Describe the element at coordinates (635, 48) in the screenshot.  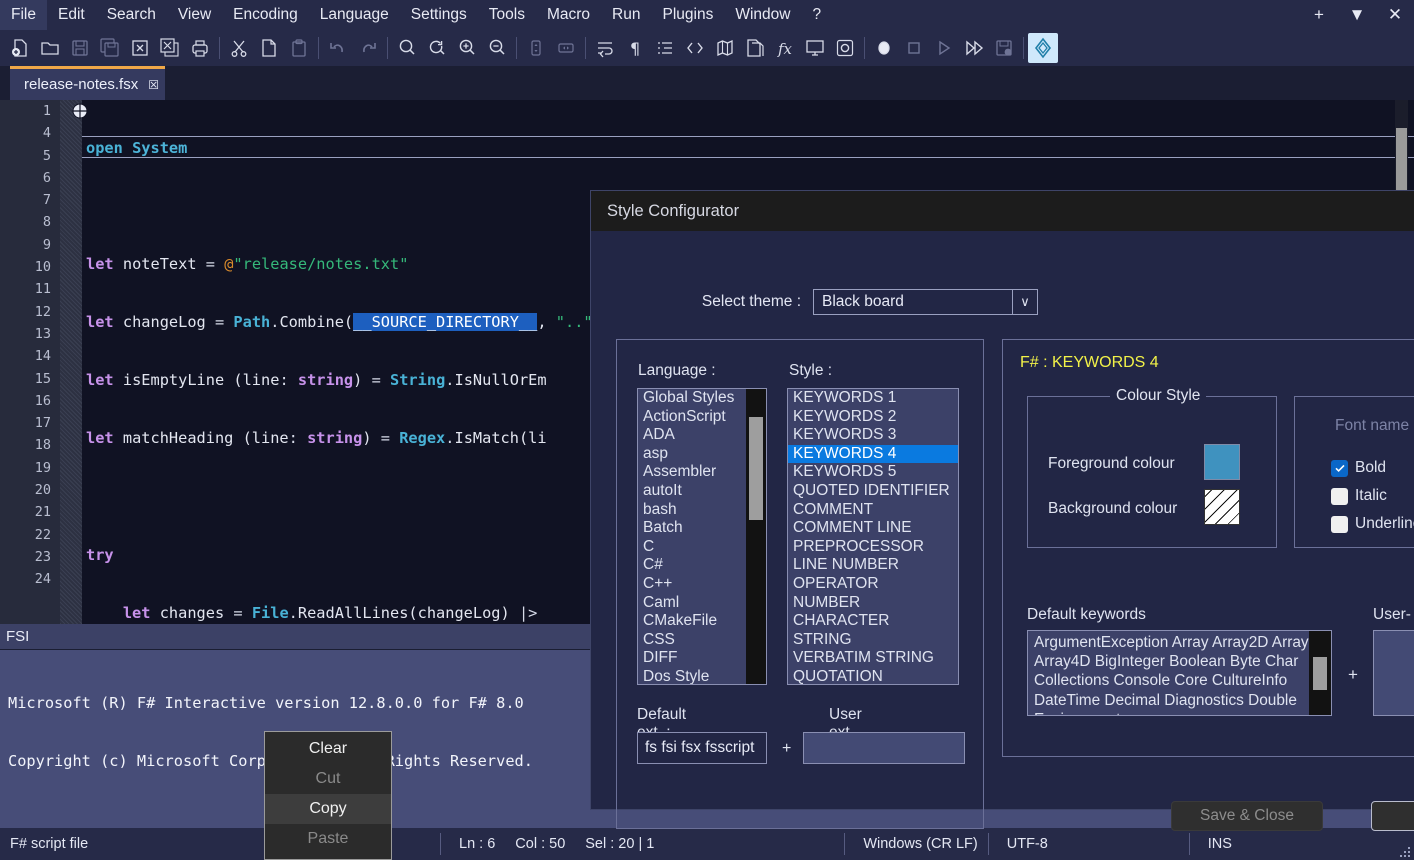
I see `show-all-chars-icon: ¶` at that location.